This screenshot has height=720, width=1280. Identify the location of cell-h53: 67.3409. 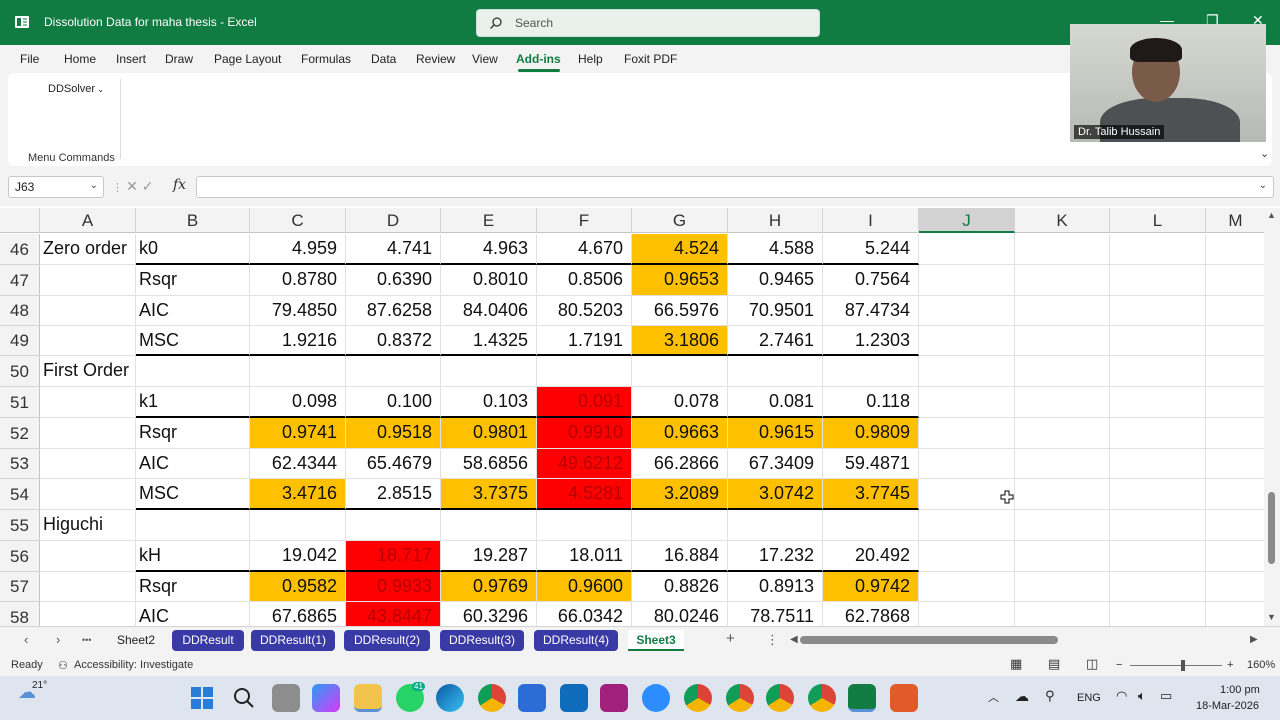
(775, 464).